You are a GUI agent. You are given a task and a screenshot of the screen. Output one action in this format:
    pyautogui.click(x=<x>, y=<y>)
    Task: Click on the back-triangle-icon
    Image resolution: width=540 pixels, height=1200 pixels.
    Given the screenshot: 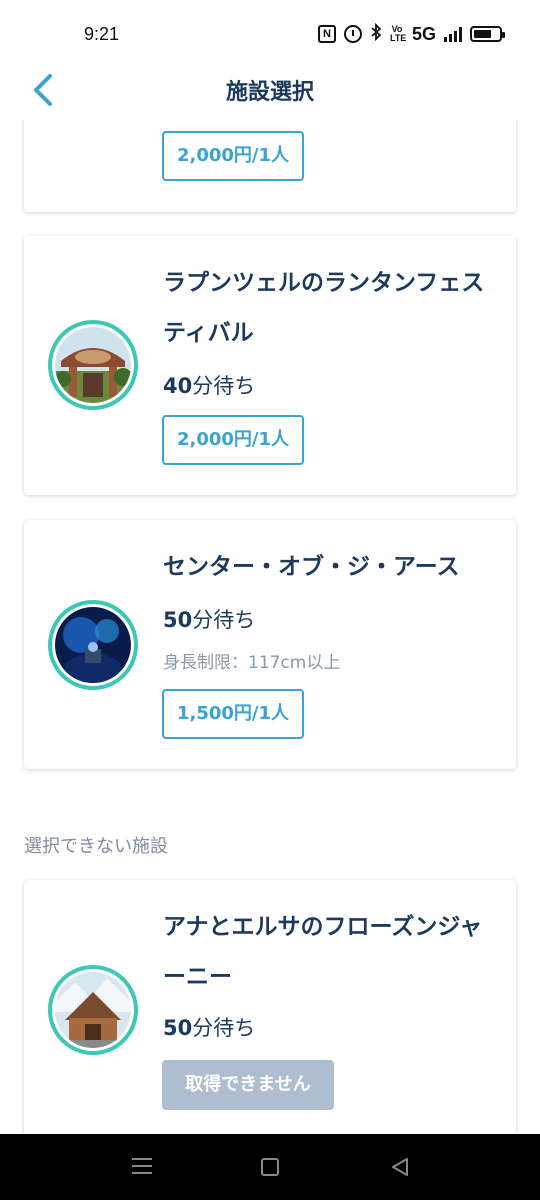 What is the action you would take?
    pyautogui.click(x=400, y=1167)
    